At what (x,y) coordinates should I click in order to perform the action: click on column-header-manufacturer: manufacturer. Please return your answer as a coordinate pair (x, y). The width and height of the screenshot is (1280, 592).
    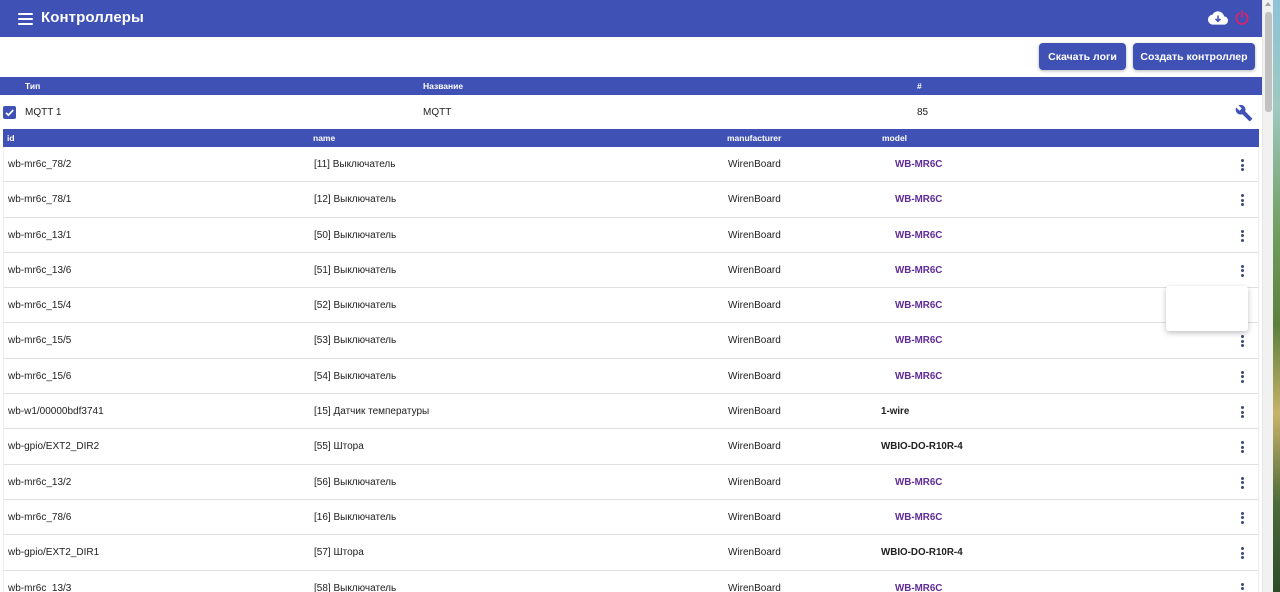
    Looking at the image, I should click on (754, 138).